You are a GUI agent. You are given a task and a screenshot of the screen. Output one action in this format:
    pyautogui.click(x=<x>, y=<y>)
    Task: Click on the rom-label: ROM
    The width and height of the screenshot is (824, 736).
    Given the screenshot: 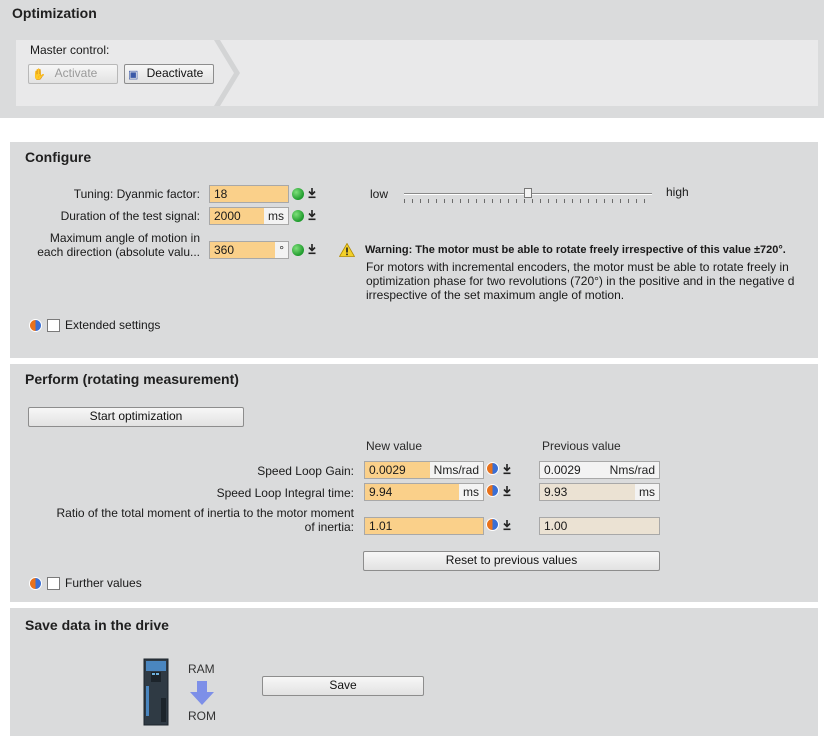 What is the action you would take?
    pyautogui.click(x=202, y=716)
    